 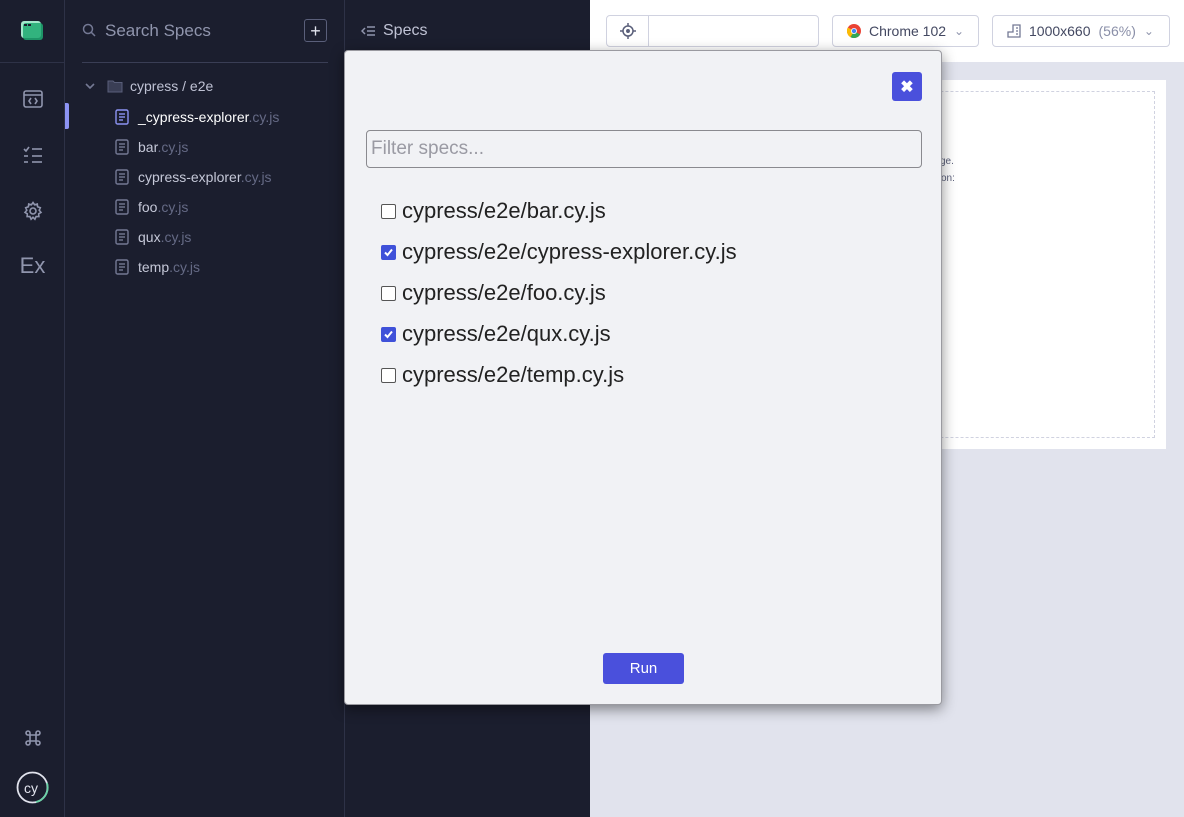 I want to click on cypress-logo-icon: cy, so click(x=32, y=787).